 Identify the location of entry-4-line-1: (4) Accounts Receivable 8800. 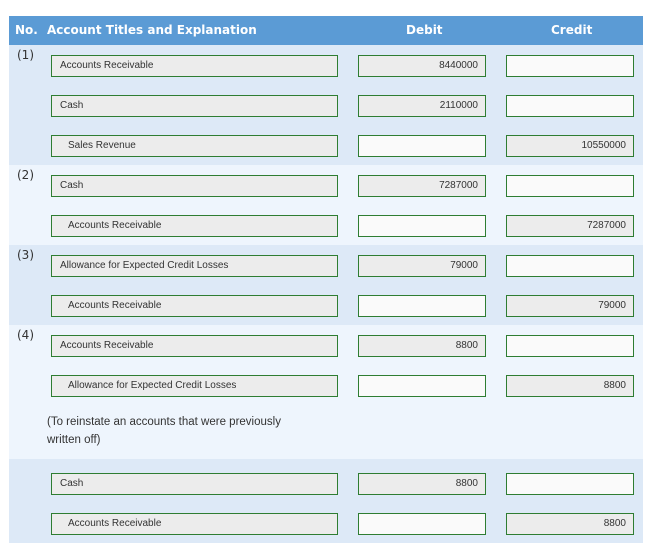
(326, 345).